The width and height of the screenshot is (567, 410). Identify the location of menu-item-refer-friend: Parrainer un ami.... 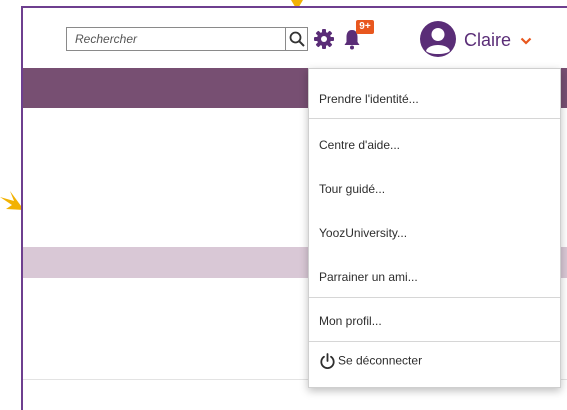
(434, 277).